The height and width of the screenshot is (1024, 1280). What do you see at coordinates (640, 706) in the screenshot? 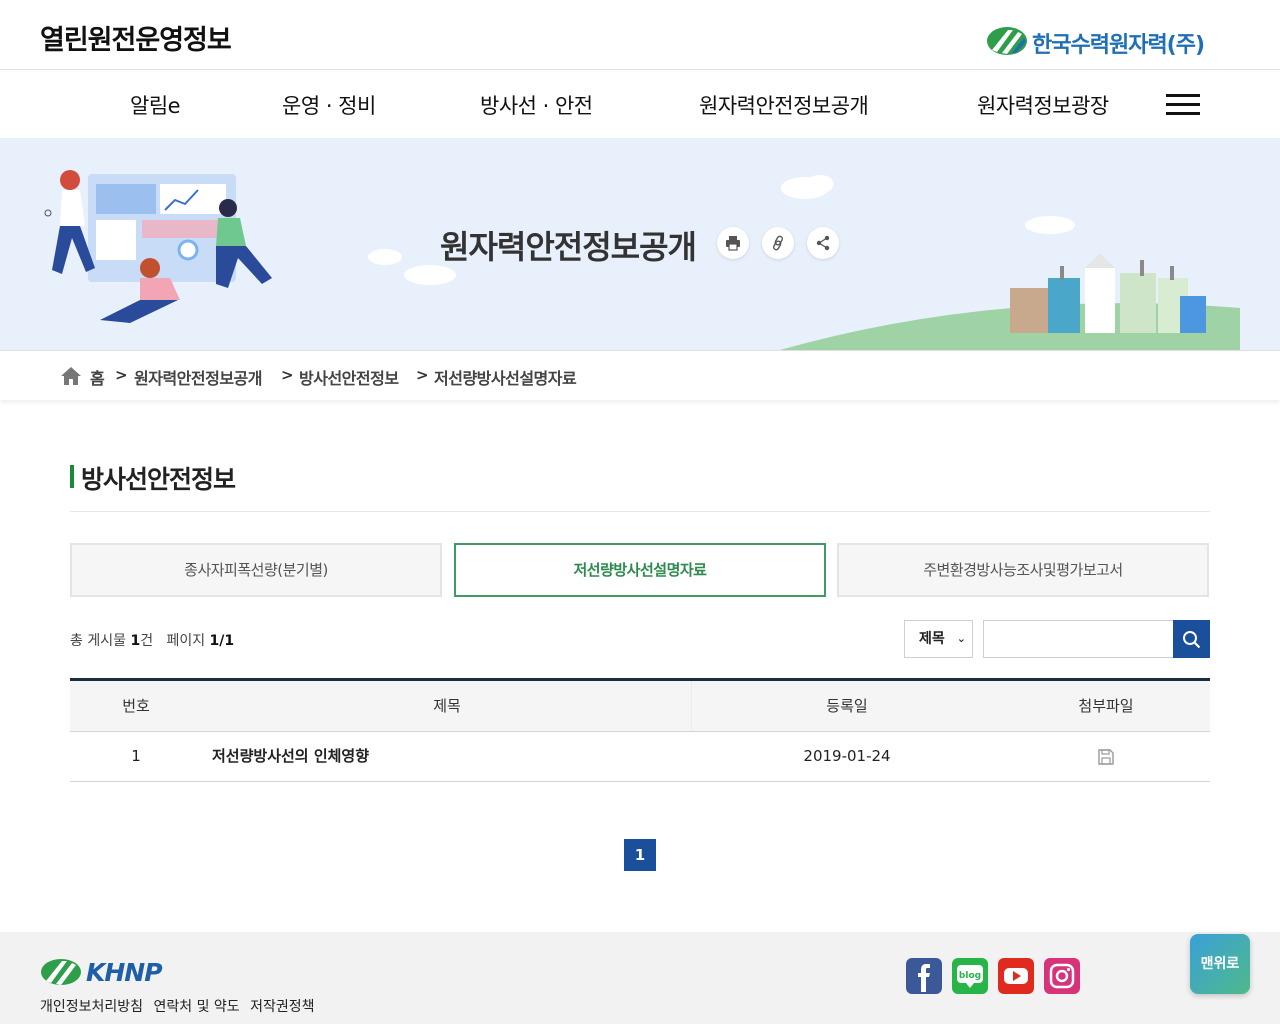
I see `table-header: 번호 제목 등록일 첨부파일` at bounding box center [640, 706].